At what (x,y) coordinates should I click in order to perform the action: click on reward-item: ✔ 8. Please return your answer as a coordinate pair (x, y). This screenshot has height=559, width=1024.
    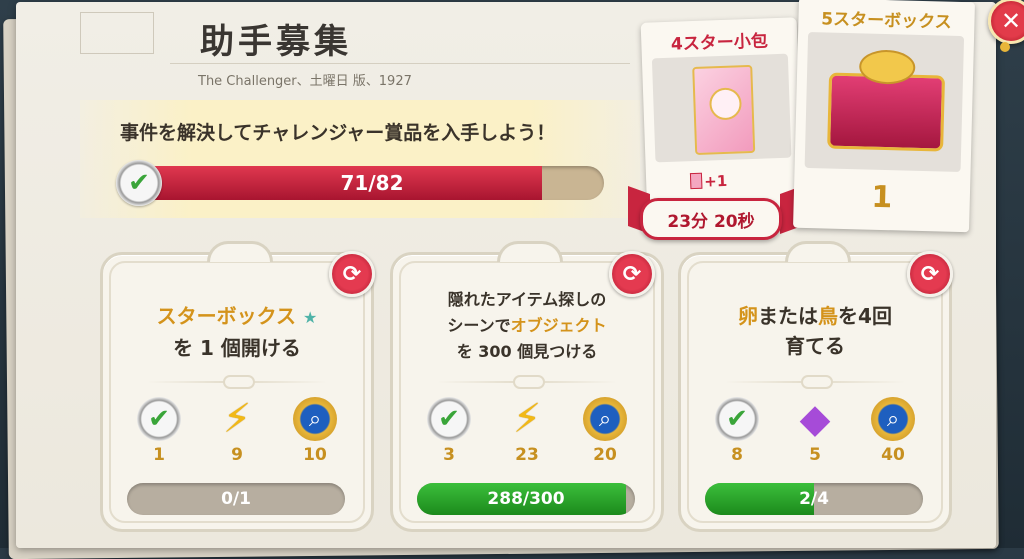
    Looking at the image, I should click on (737, 431).